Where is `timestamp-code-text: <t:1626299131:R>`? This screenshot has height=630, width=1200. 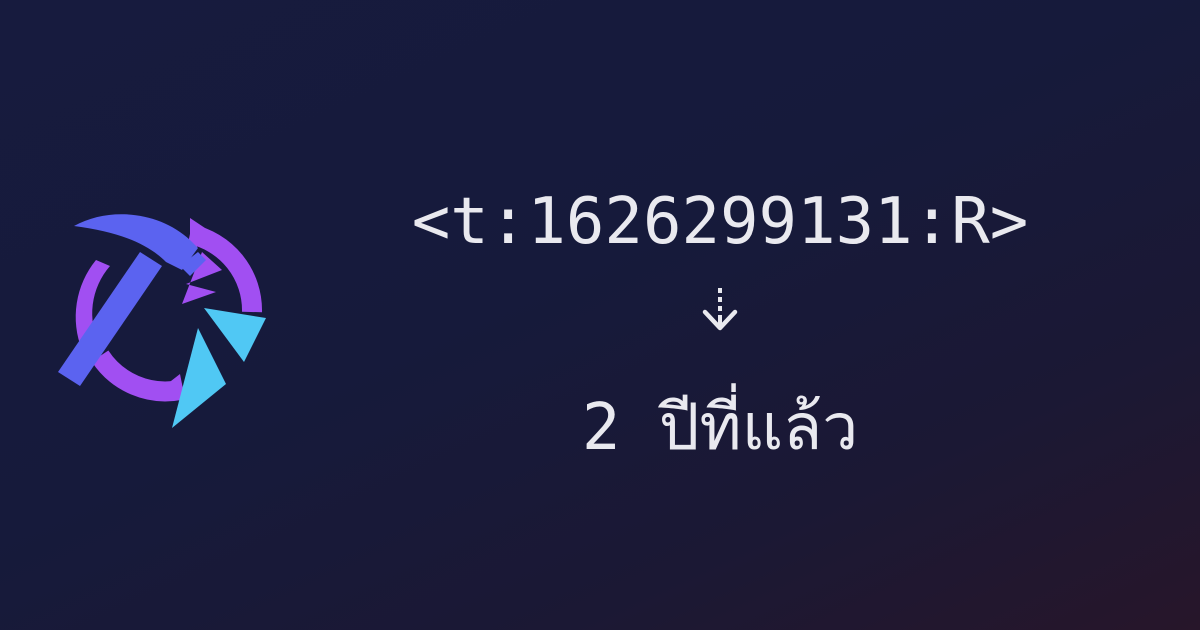
timestamp-code-text: <t:1626299131:R> is located at coordinates (720, 222).